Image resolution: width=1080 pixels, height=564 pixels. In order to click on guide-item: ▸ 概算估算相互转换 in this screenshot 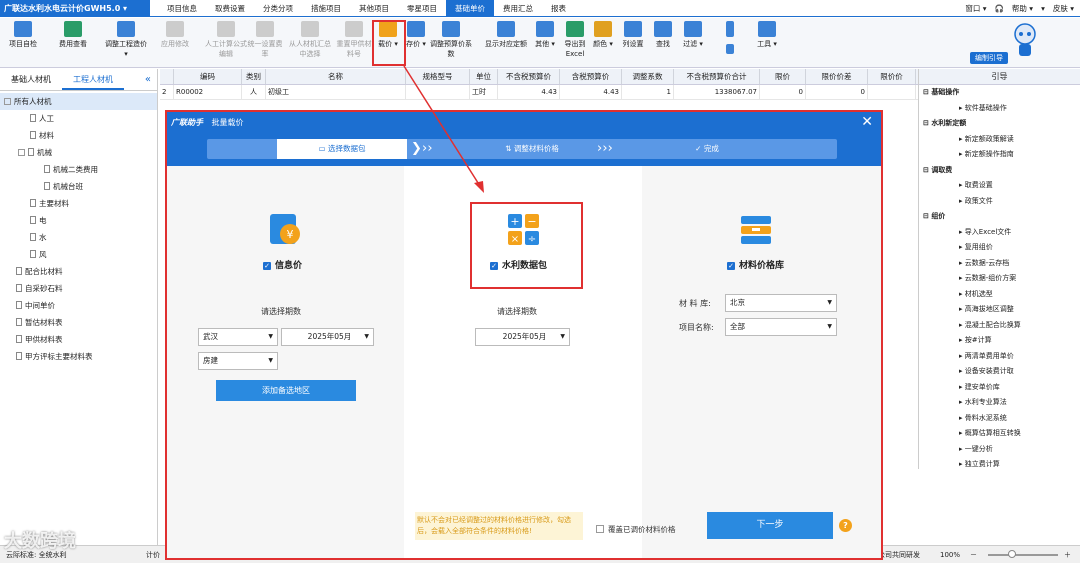, I will do `click(999, 434)`.